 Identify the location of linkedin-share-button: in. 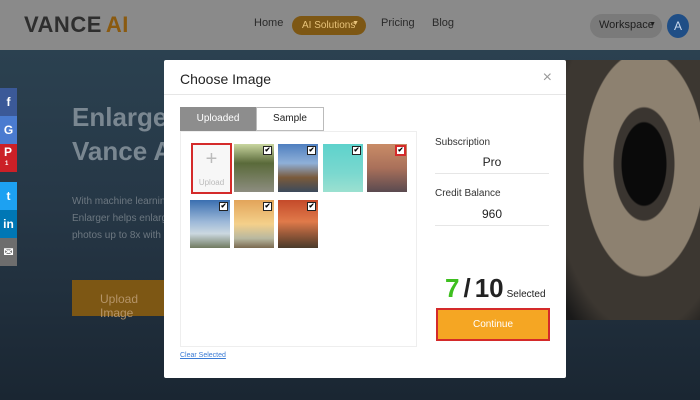
(8, 224).